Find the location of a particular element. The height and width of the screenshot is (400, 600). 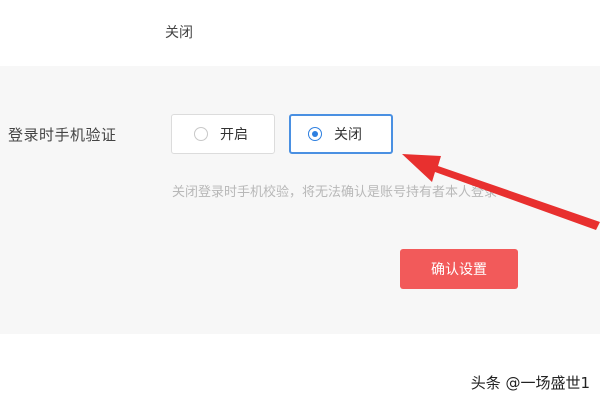

radio-option-enable: 开启 is located at coordinates (223, 134).